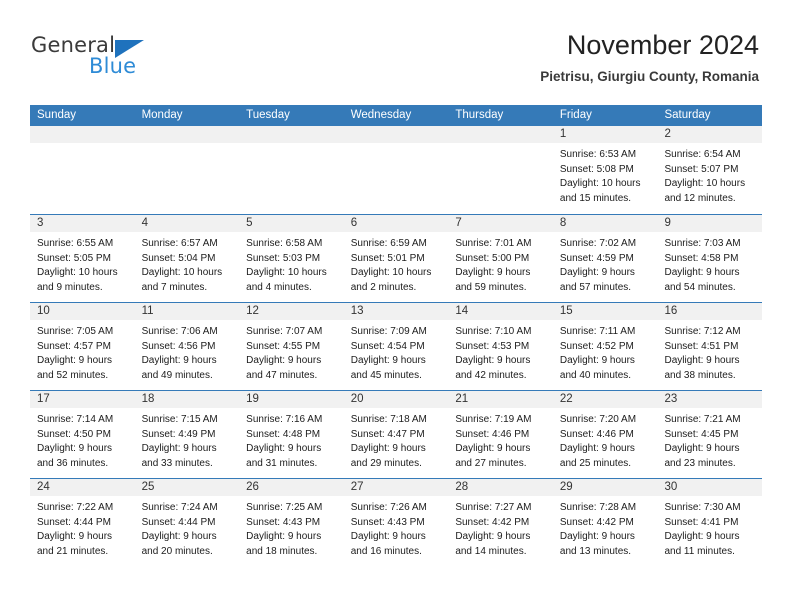  What do you see at coordinates (75, 243) in the screenshot?
I see `sunrise-text: Sunrise: 6:55 AM` at bounding box center [75, 243].